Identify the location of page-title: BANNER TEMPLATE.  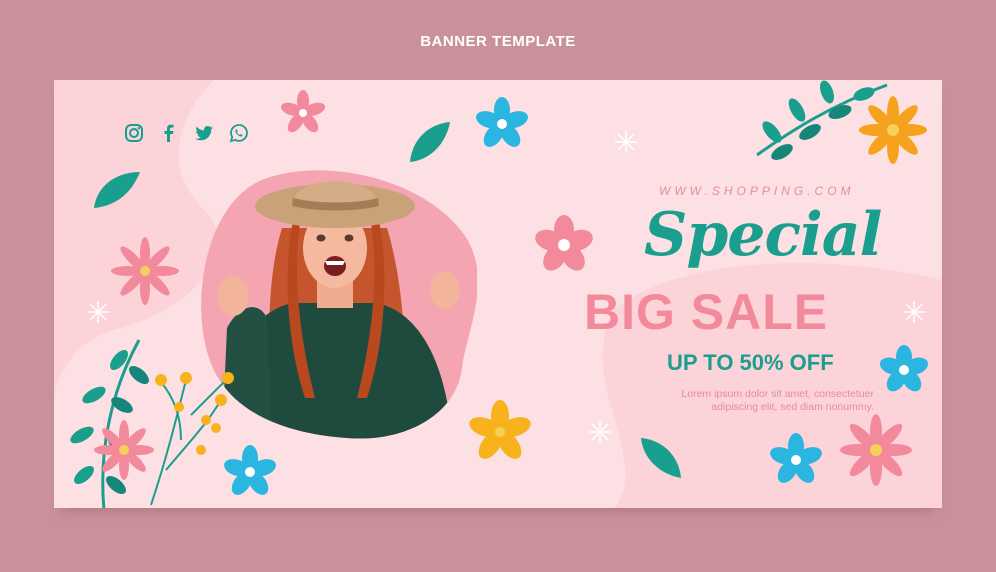
(498, 41).